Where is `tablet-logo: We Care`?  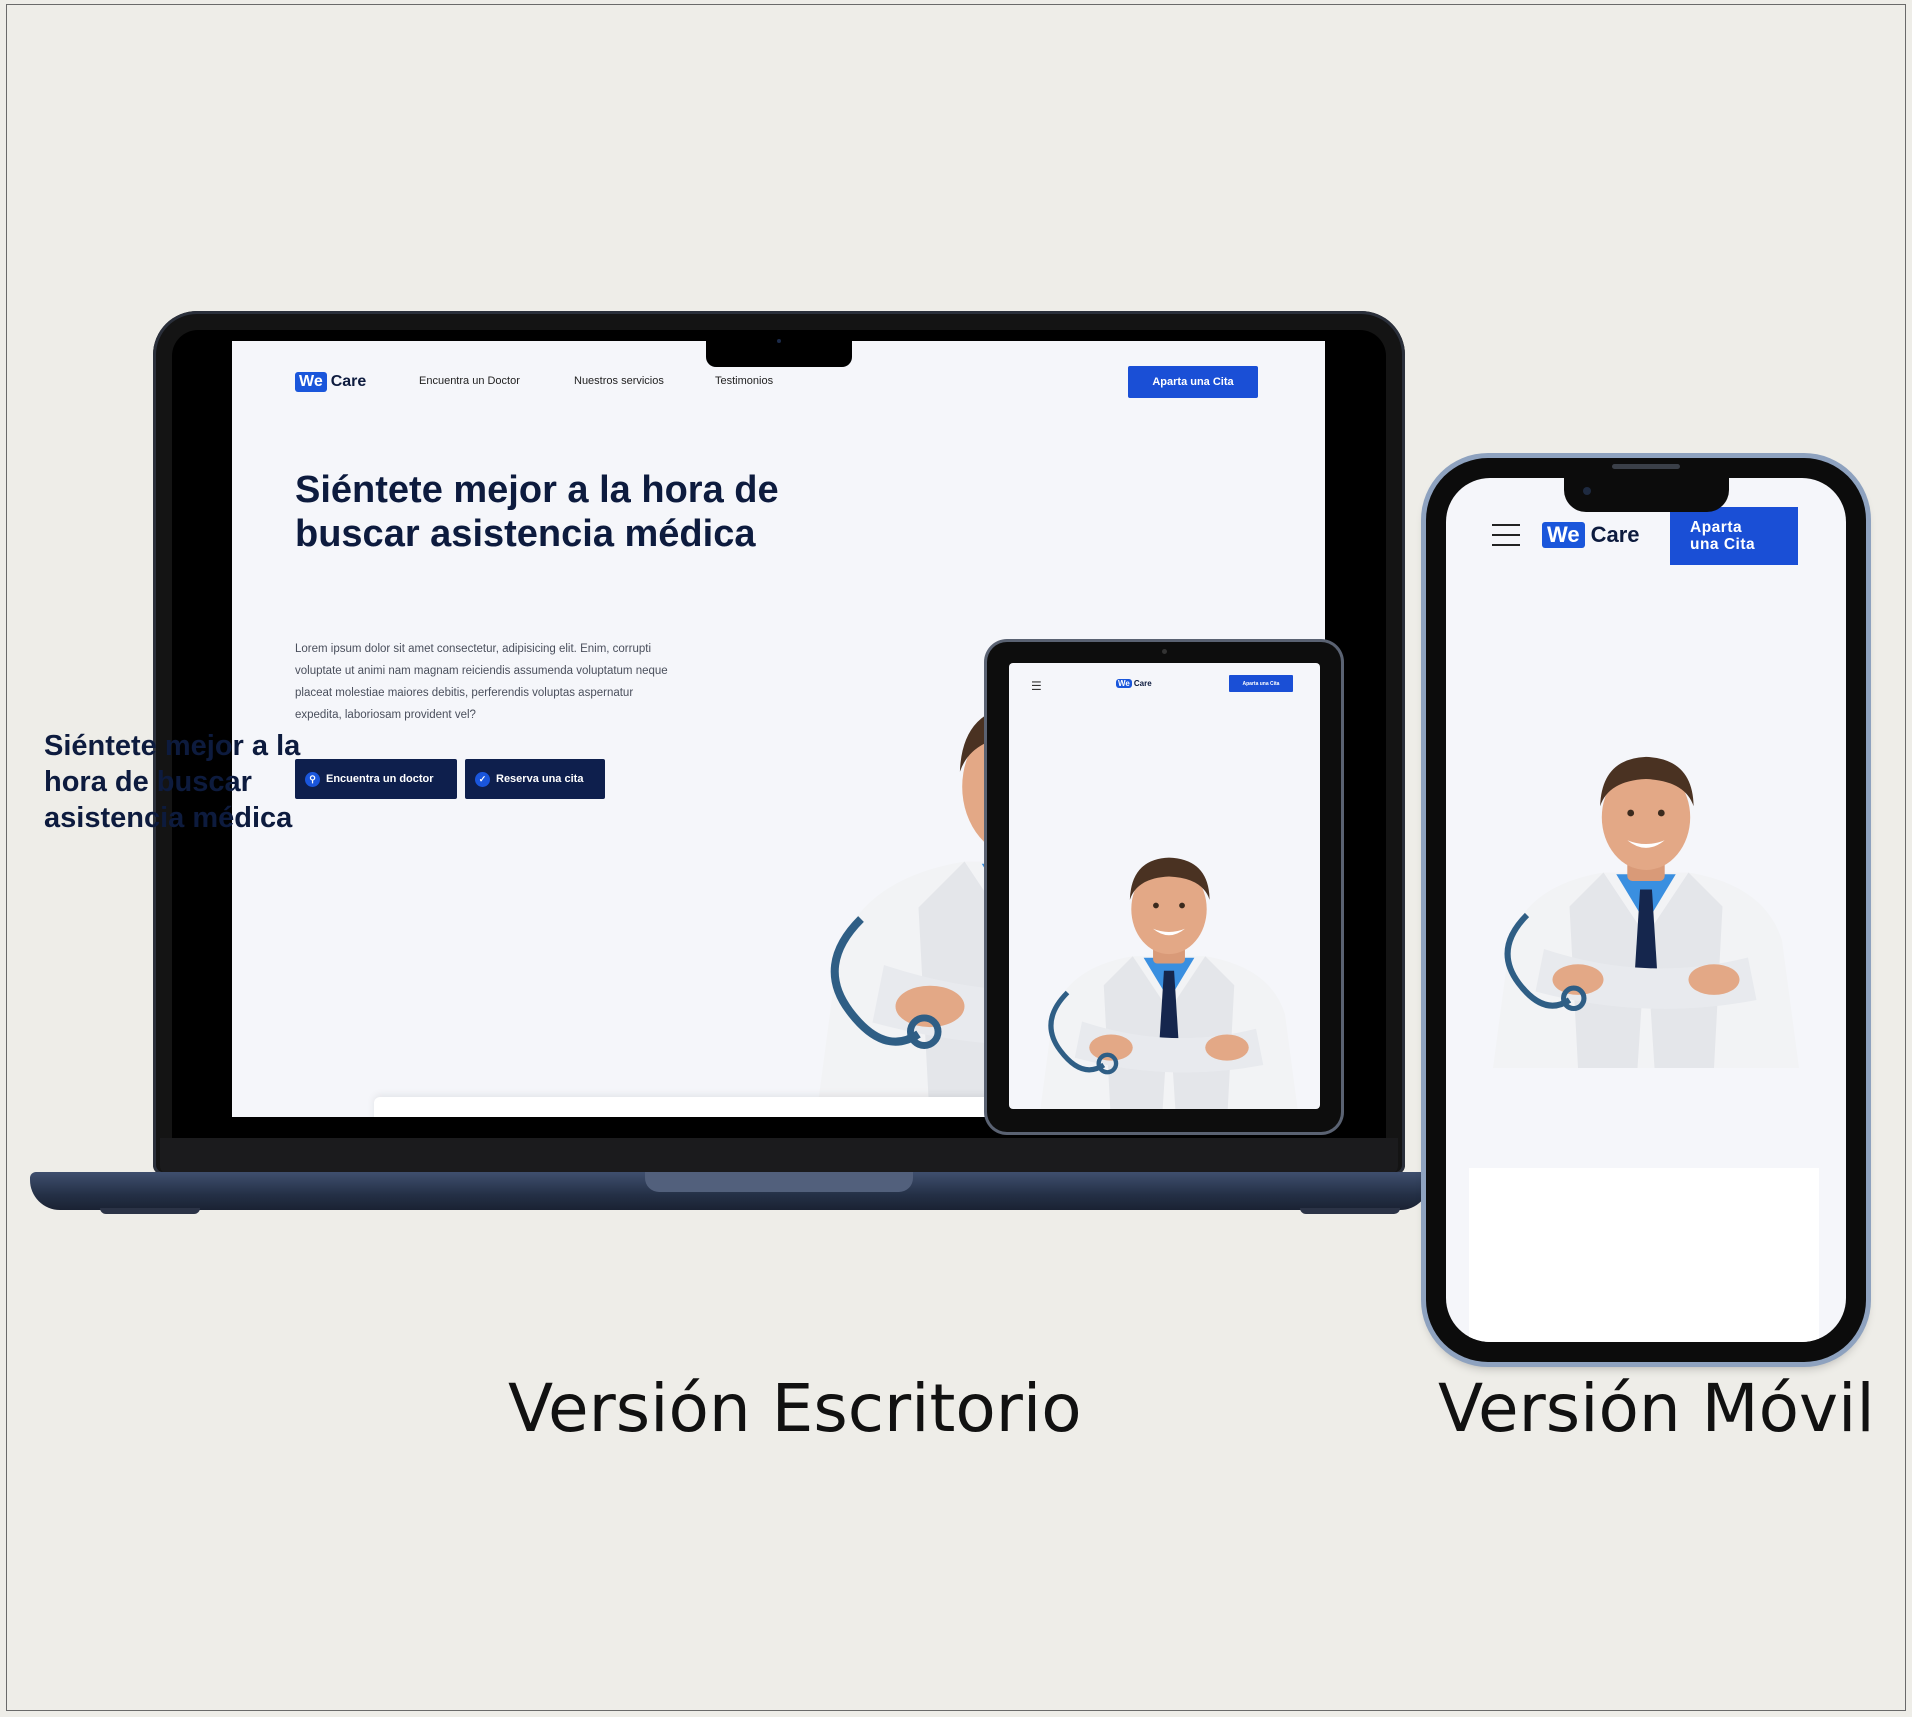 tablet-logo: We Care is located at coordinates (1134, 683).